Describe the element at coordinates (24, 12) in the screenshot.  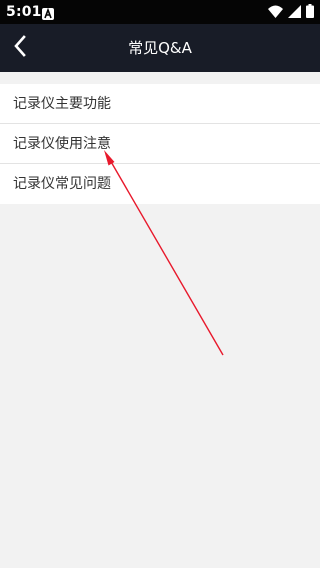
I see `status-time: 5:01` at that location.